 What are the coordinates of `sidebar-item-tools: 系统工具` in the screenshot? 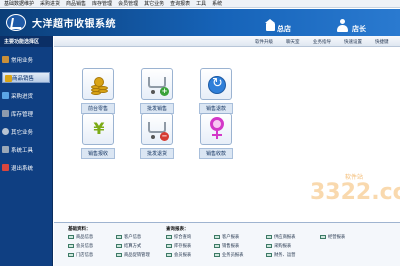 It's located at (26, 149).